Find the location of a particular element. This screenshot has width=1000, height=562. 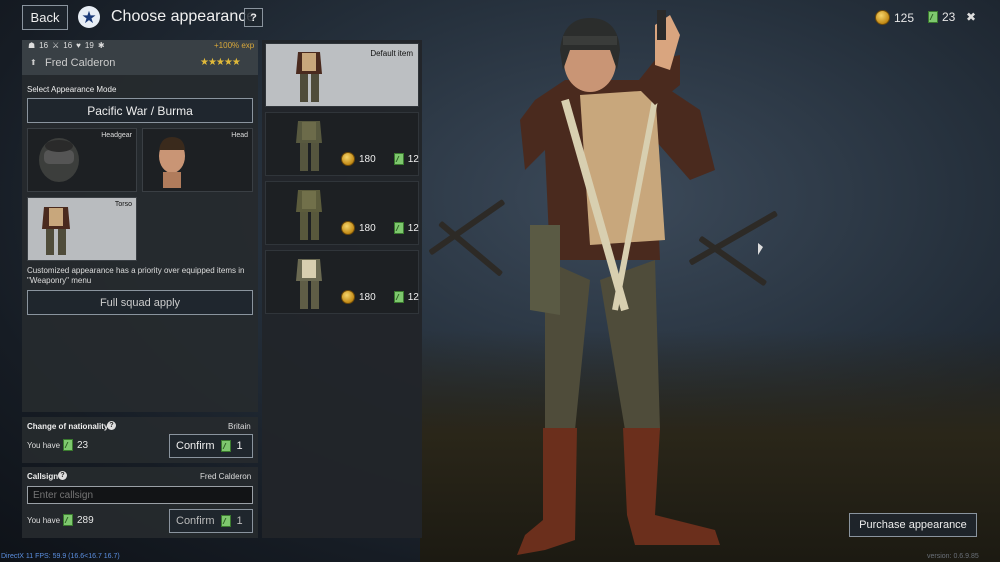

class-icon: ⬆ is located at coordinates (33, 62).